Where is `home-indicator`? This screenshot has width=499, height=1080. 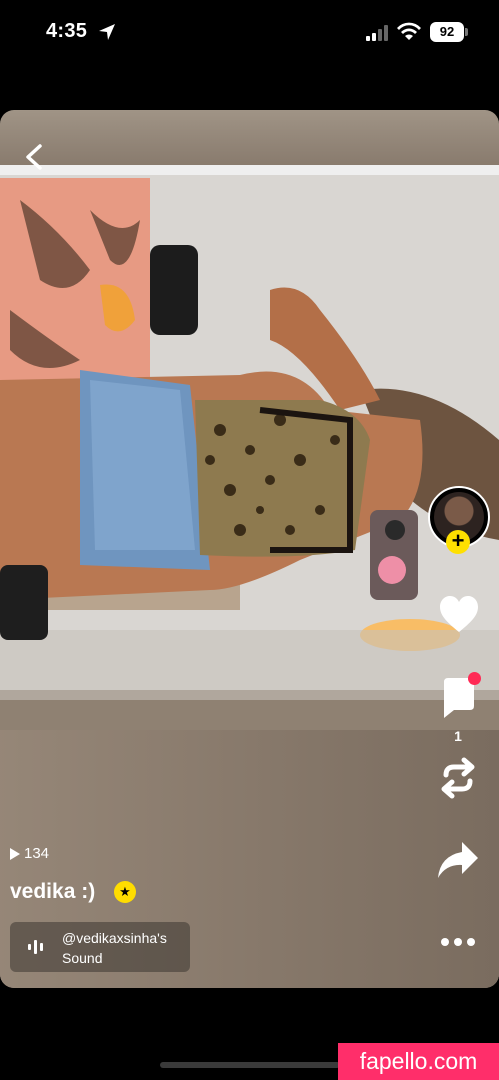
home-indicator is located at coordinates (250, 1065).